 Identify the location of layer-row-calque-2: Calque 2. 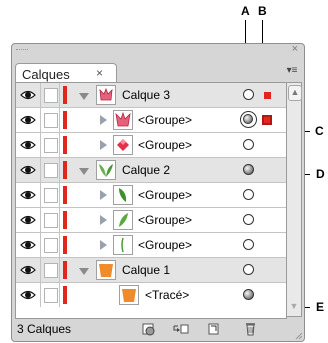
(151, 170).